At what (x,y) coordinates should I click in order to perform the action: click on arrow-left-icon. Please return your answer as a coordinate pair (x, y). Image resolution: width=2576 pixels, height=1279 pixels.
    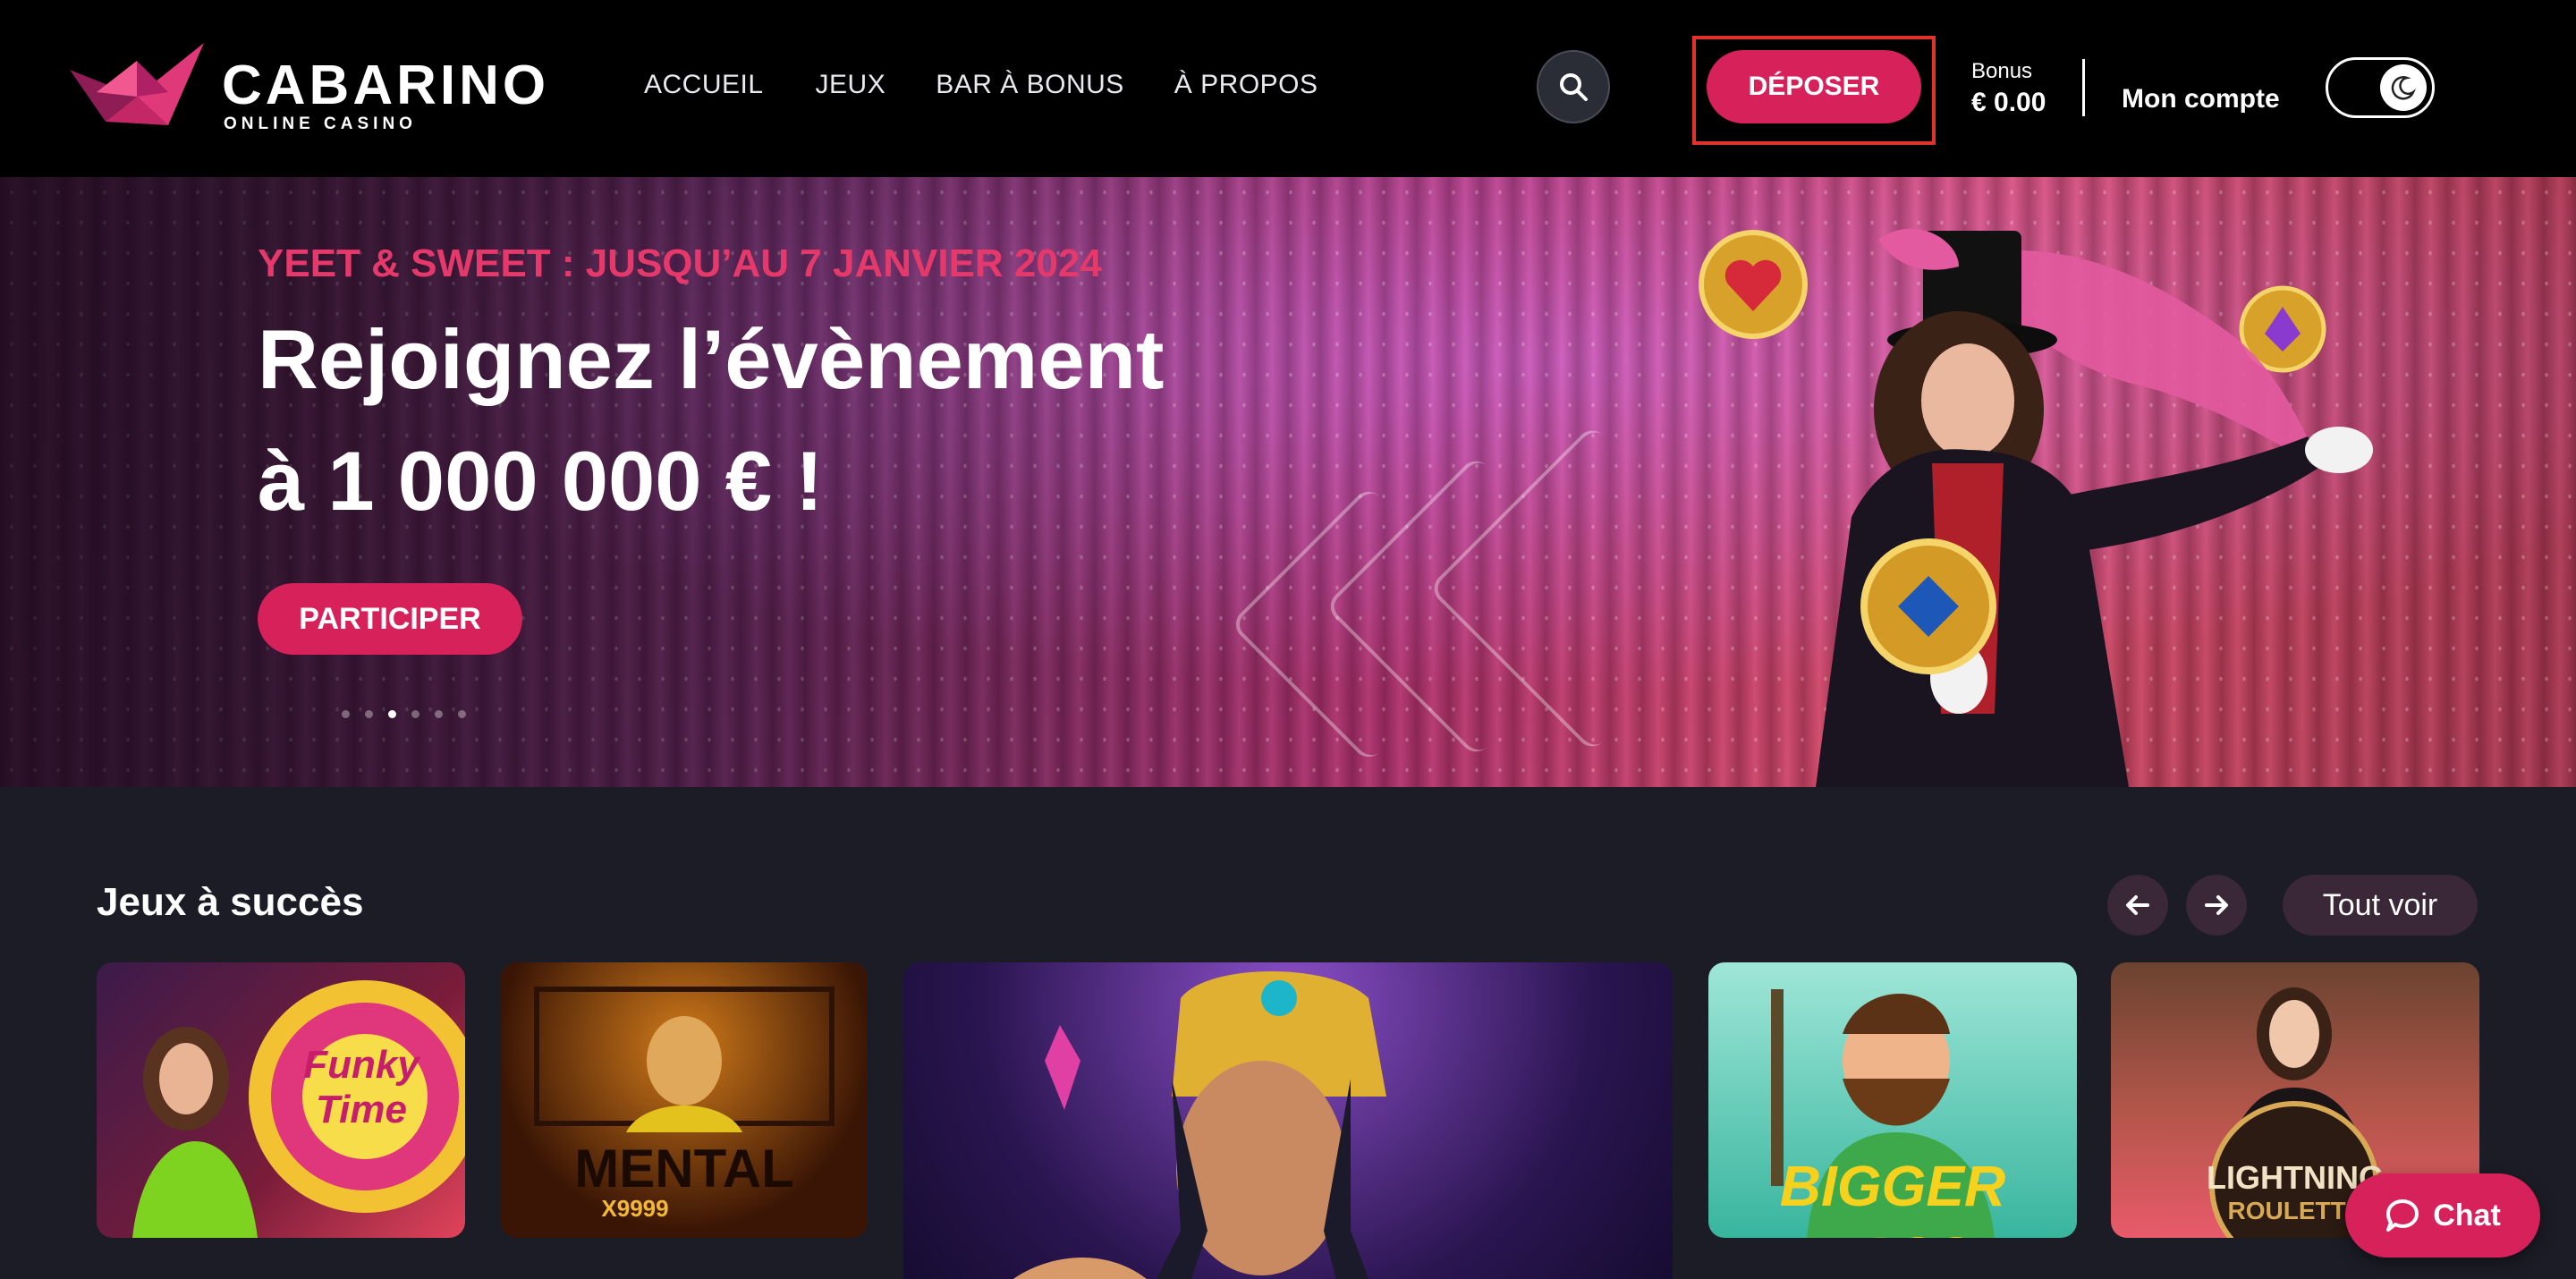
    Looking at the image, I should click on (2137, 905).